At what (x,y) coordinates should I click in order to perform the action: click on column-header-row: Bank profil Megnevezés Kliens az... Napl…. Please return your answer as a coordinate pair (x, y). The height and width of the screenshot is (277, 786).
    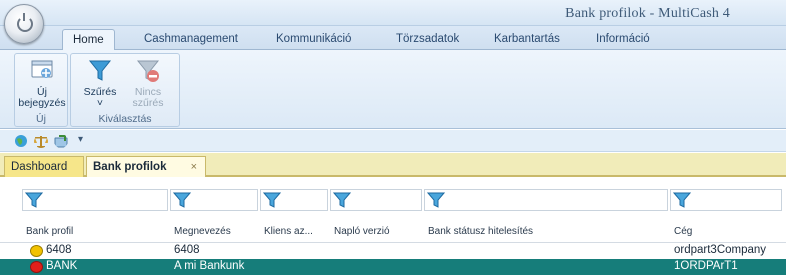
    Looking at the image, I should click on (393, 232).